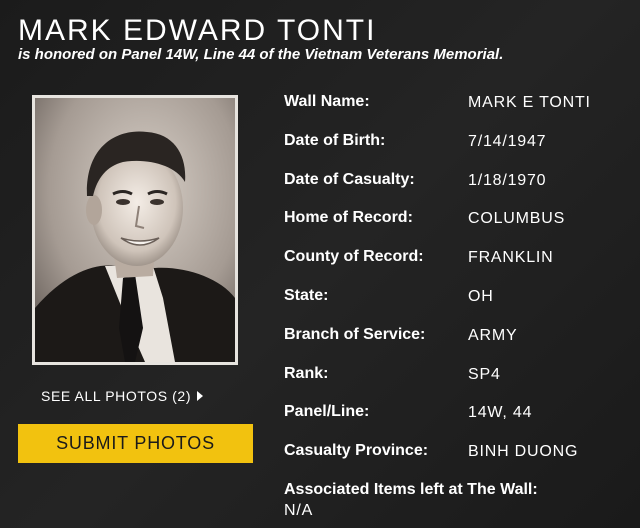  Describe the element at coordinates (454, 222) in the screenshot. I see `field-row-home-of-record: Home of Record: COLUMBUS` at that location.